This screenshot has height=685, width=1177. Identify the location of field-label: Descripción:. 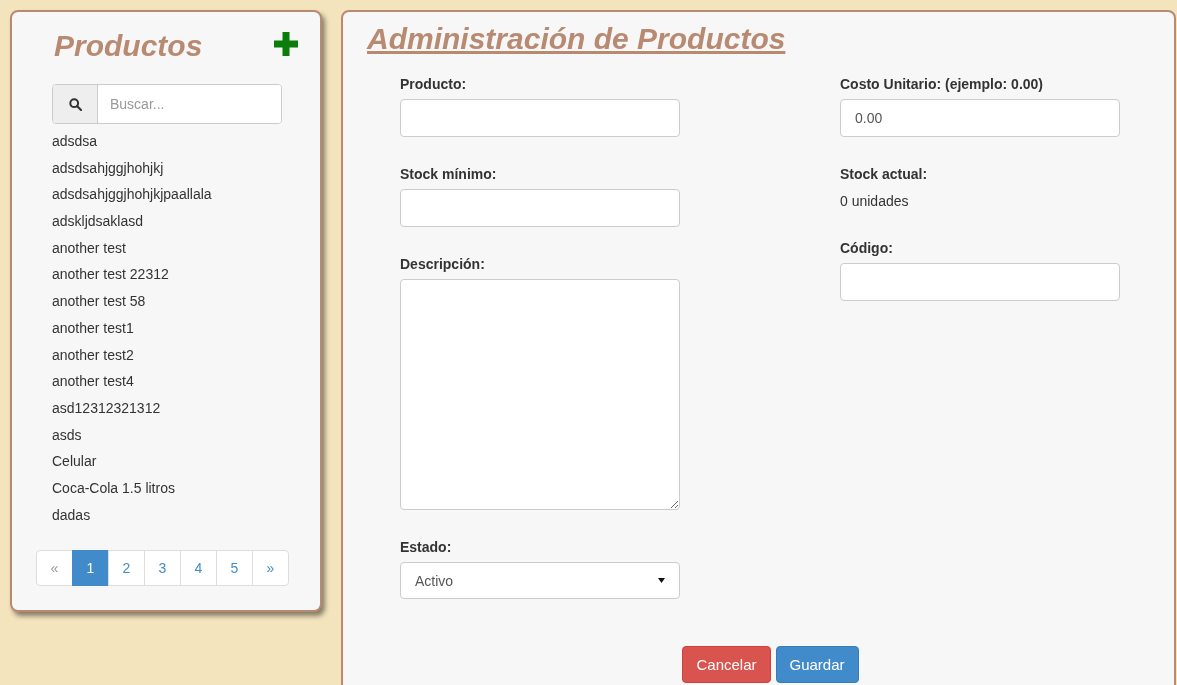
(443, 264).